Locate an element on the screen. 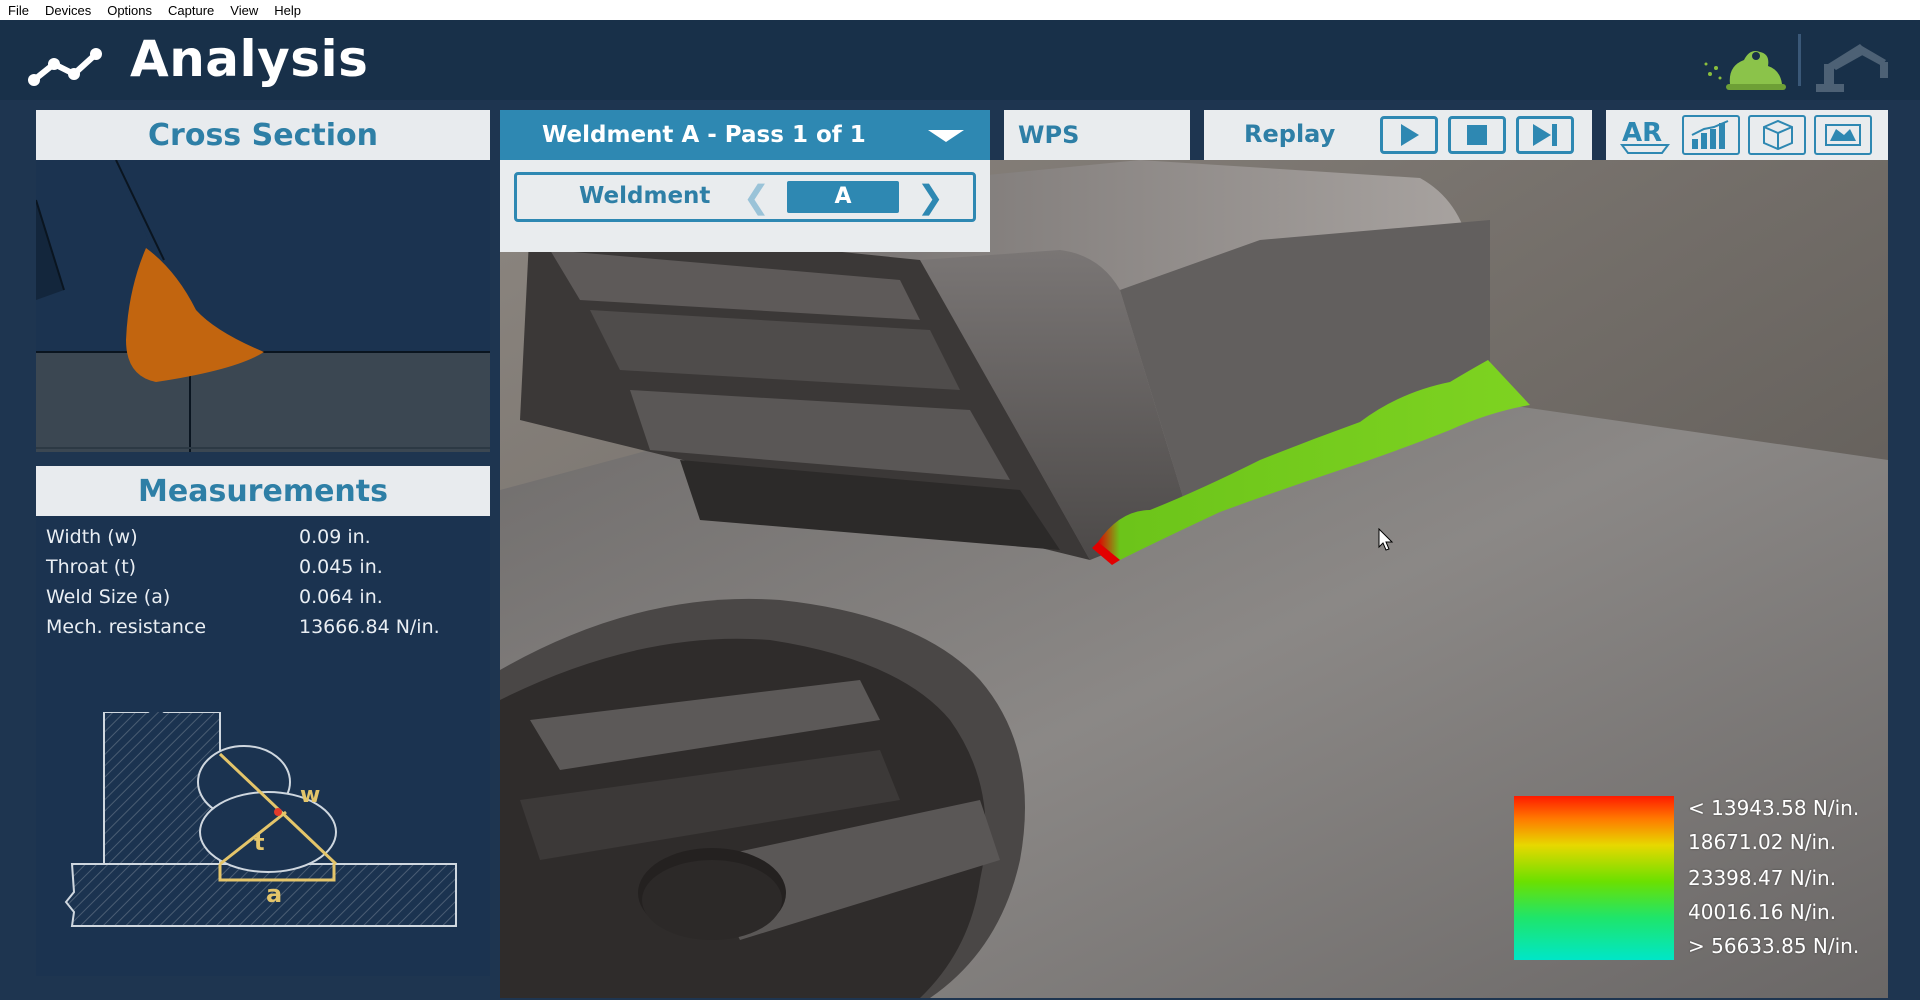 Image resolution: width=1920 pixels, height=1000 pixels. legend-label: < 13943.58 N/in. is located at coordinates (1774, 808).